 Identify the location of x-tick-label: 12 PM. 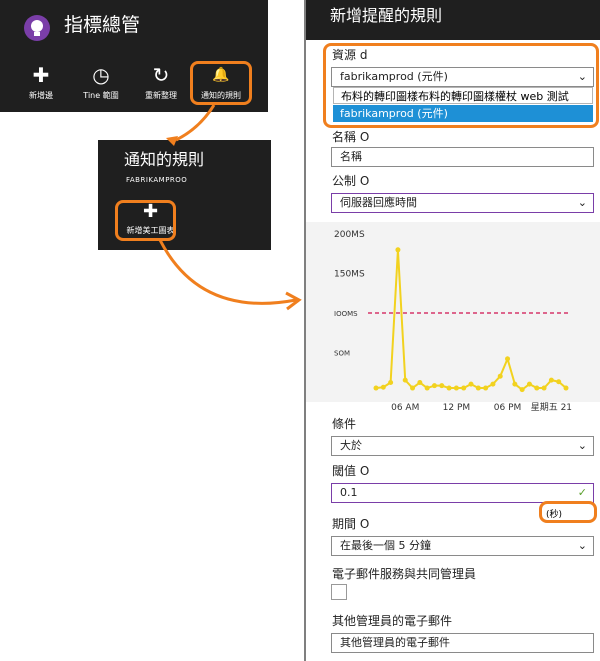
(457, 407).